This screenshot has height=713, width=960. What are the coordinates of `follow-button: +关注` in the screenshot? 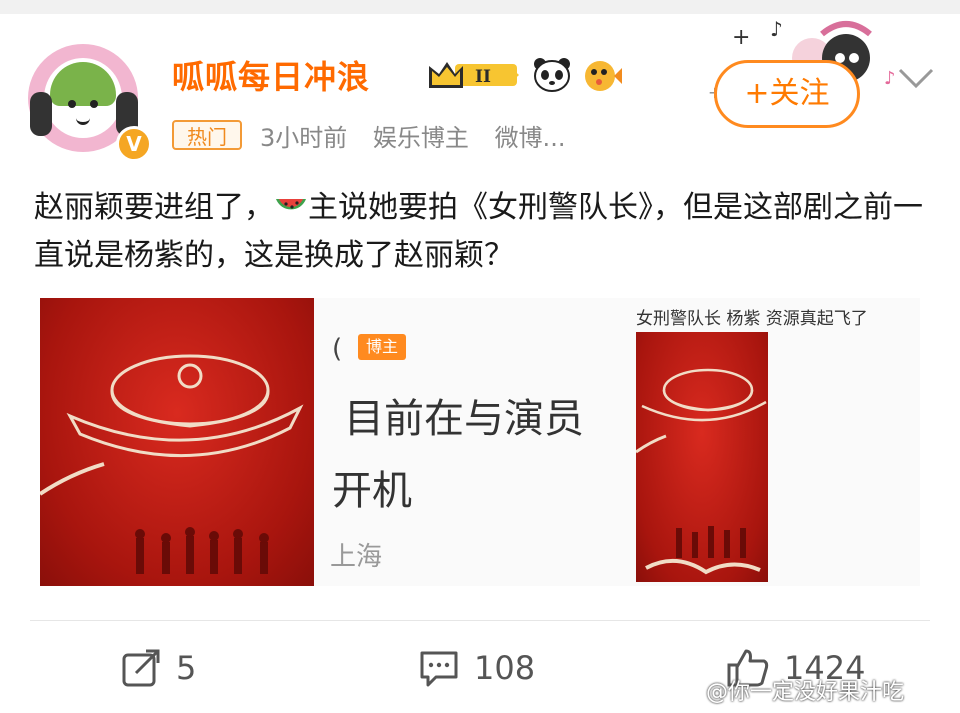 It's located at (787, 94).